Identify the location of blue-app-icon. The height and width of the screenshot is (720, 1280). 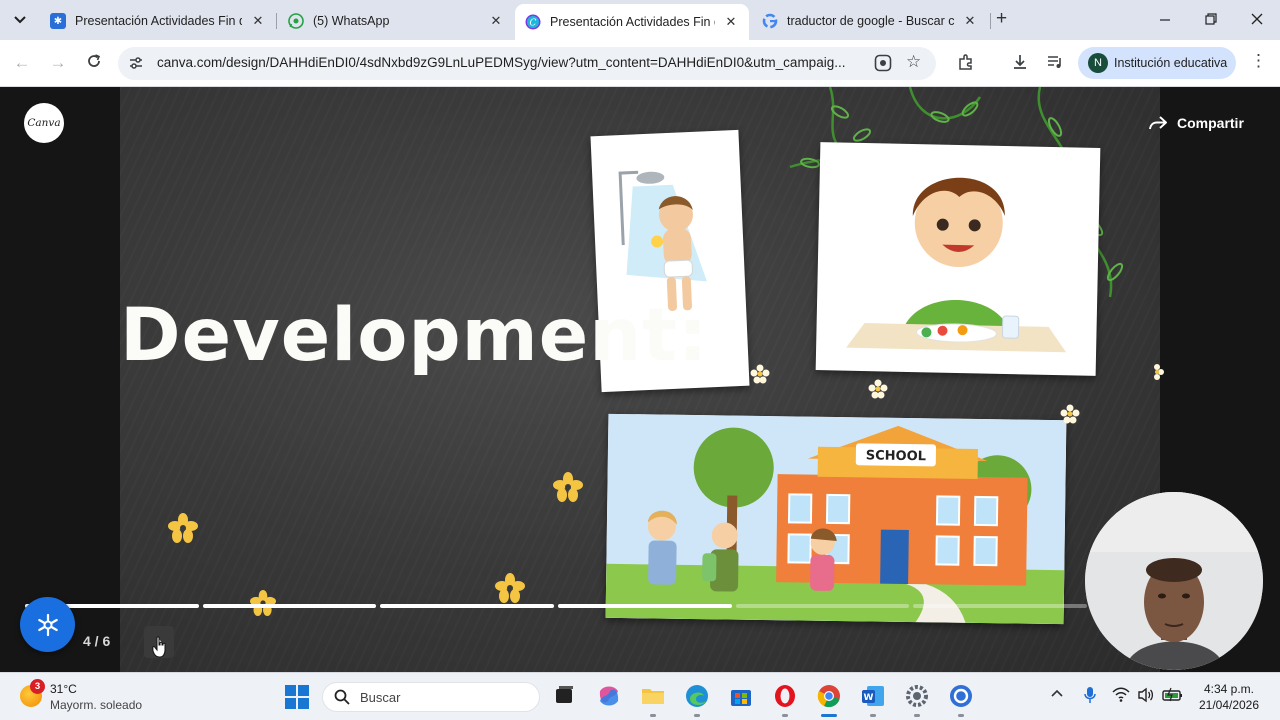
(961, 696).